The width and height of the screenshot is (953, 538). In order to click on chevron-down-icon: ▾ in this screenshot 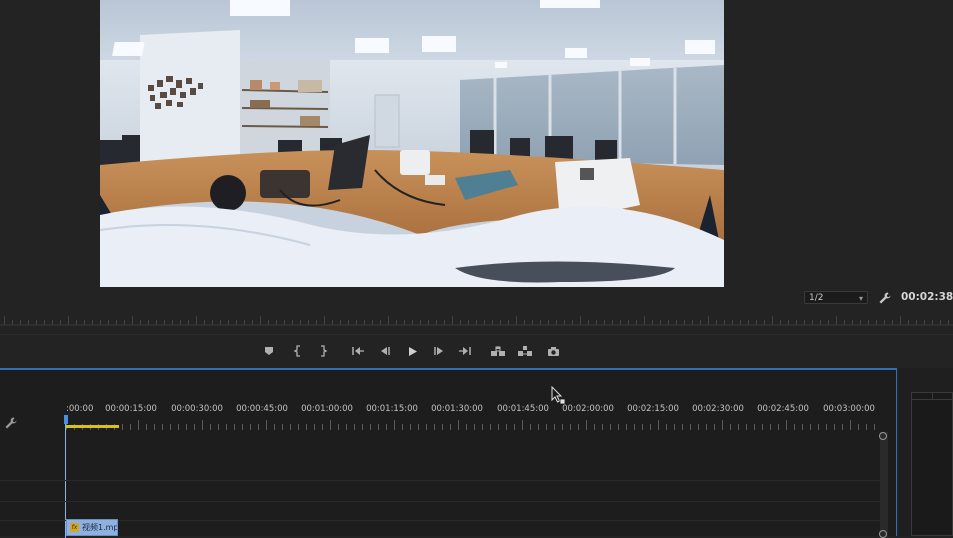, I will do `click(860, 298)`.